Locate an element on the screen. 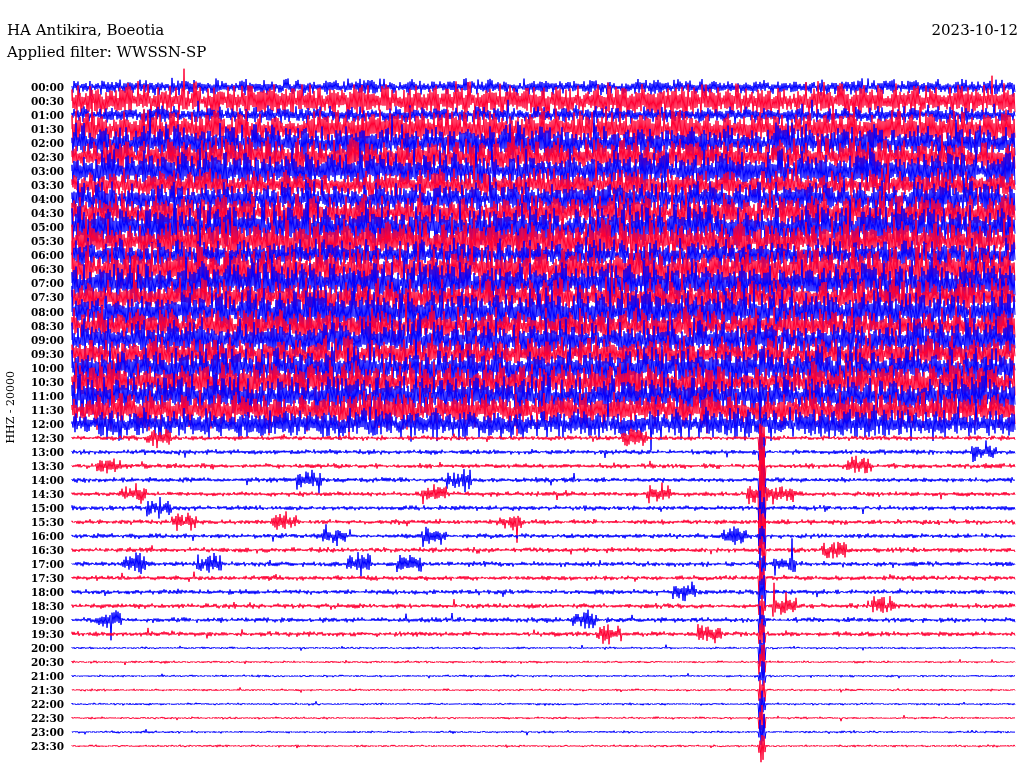 The width and height of the screenshot is (1024, 780). time-label: 13:30 is located at coordinates (46, 465).